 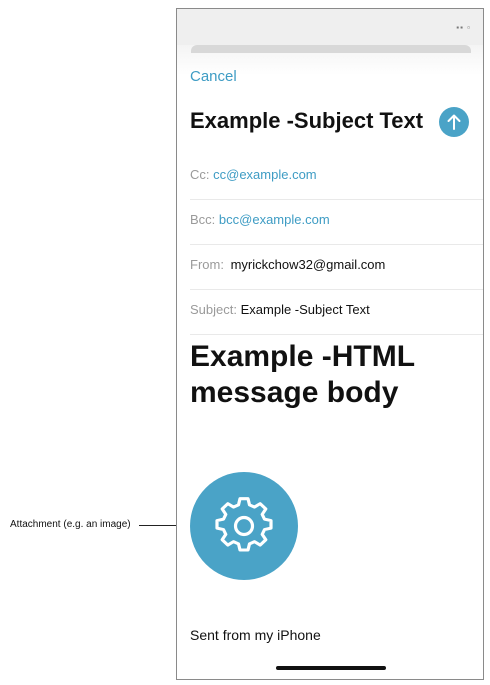 What do you see at coordinates (330, 375) in the screenshot?
I see `message-body-heading: Example -HTML message body` at bounding box center [330, 375].